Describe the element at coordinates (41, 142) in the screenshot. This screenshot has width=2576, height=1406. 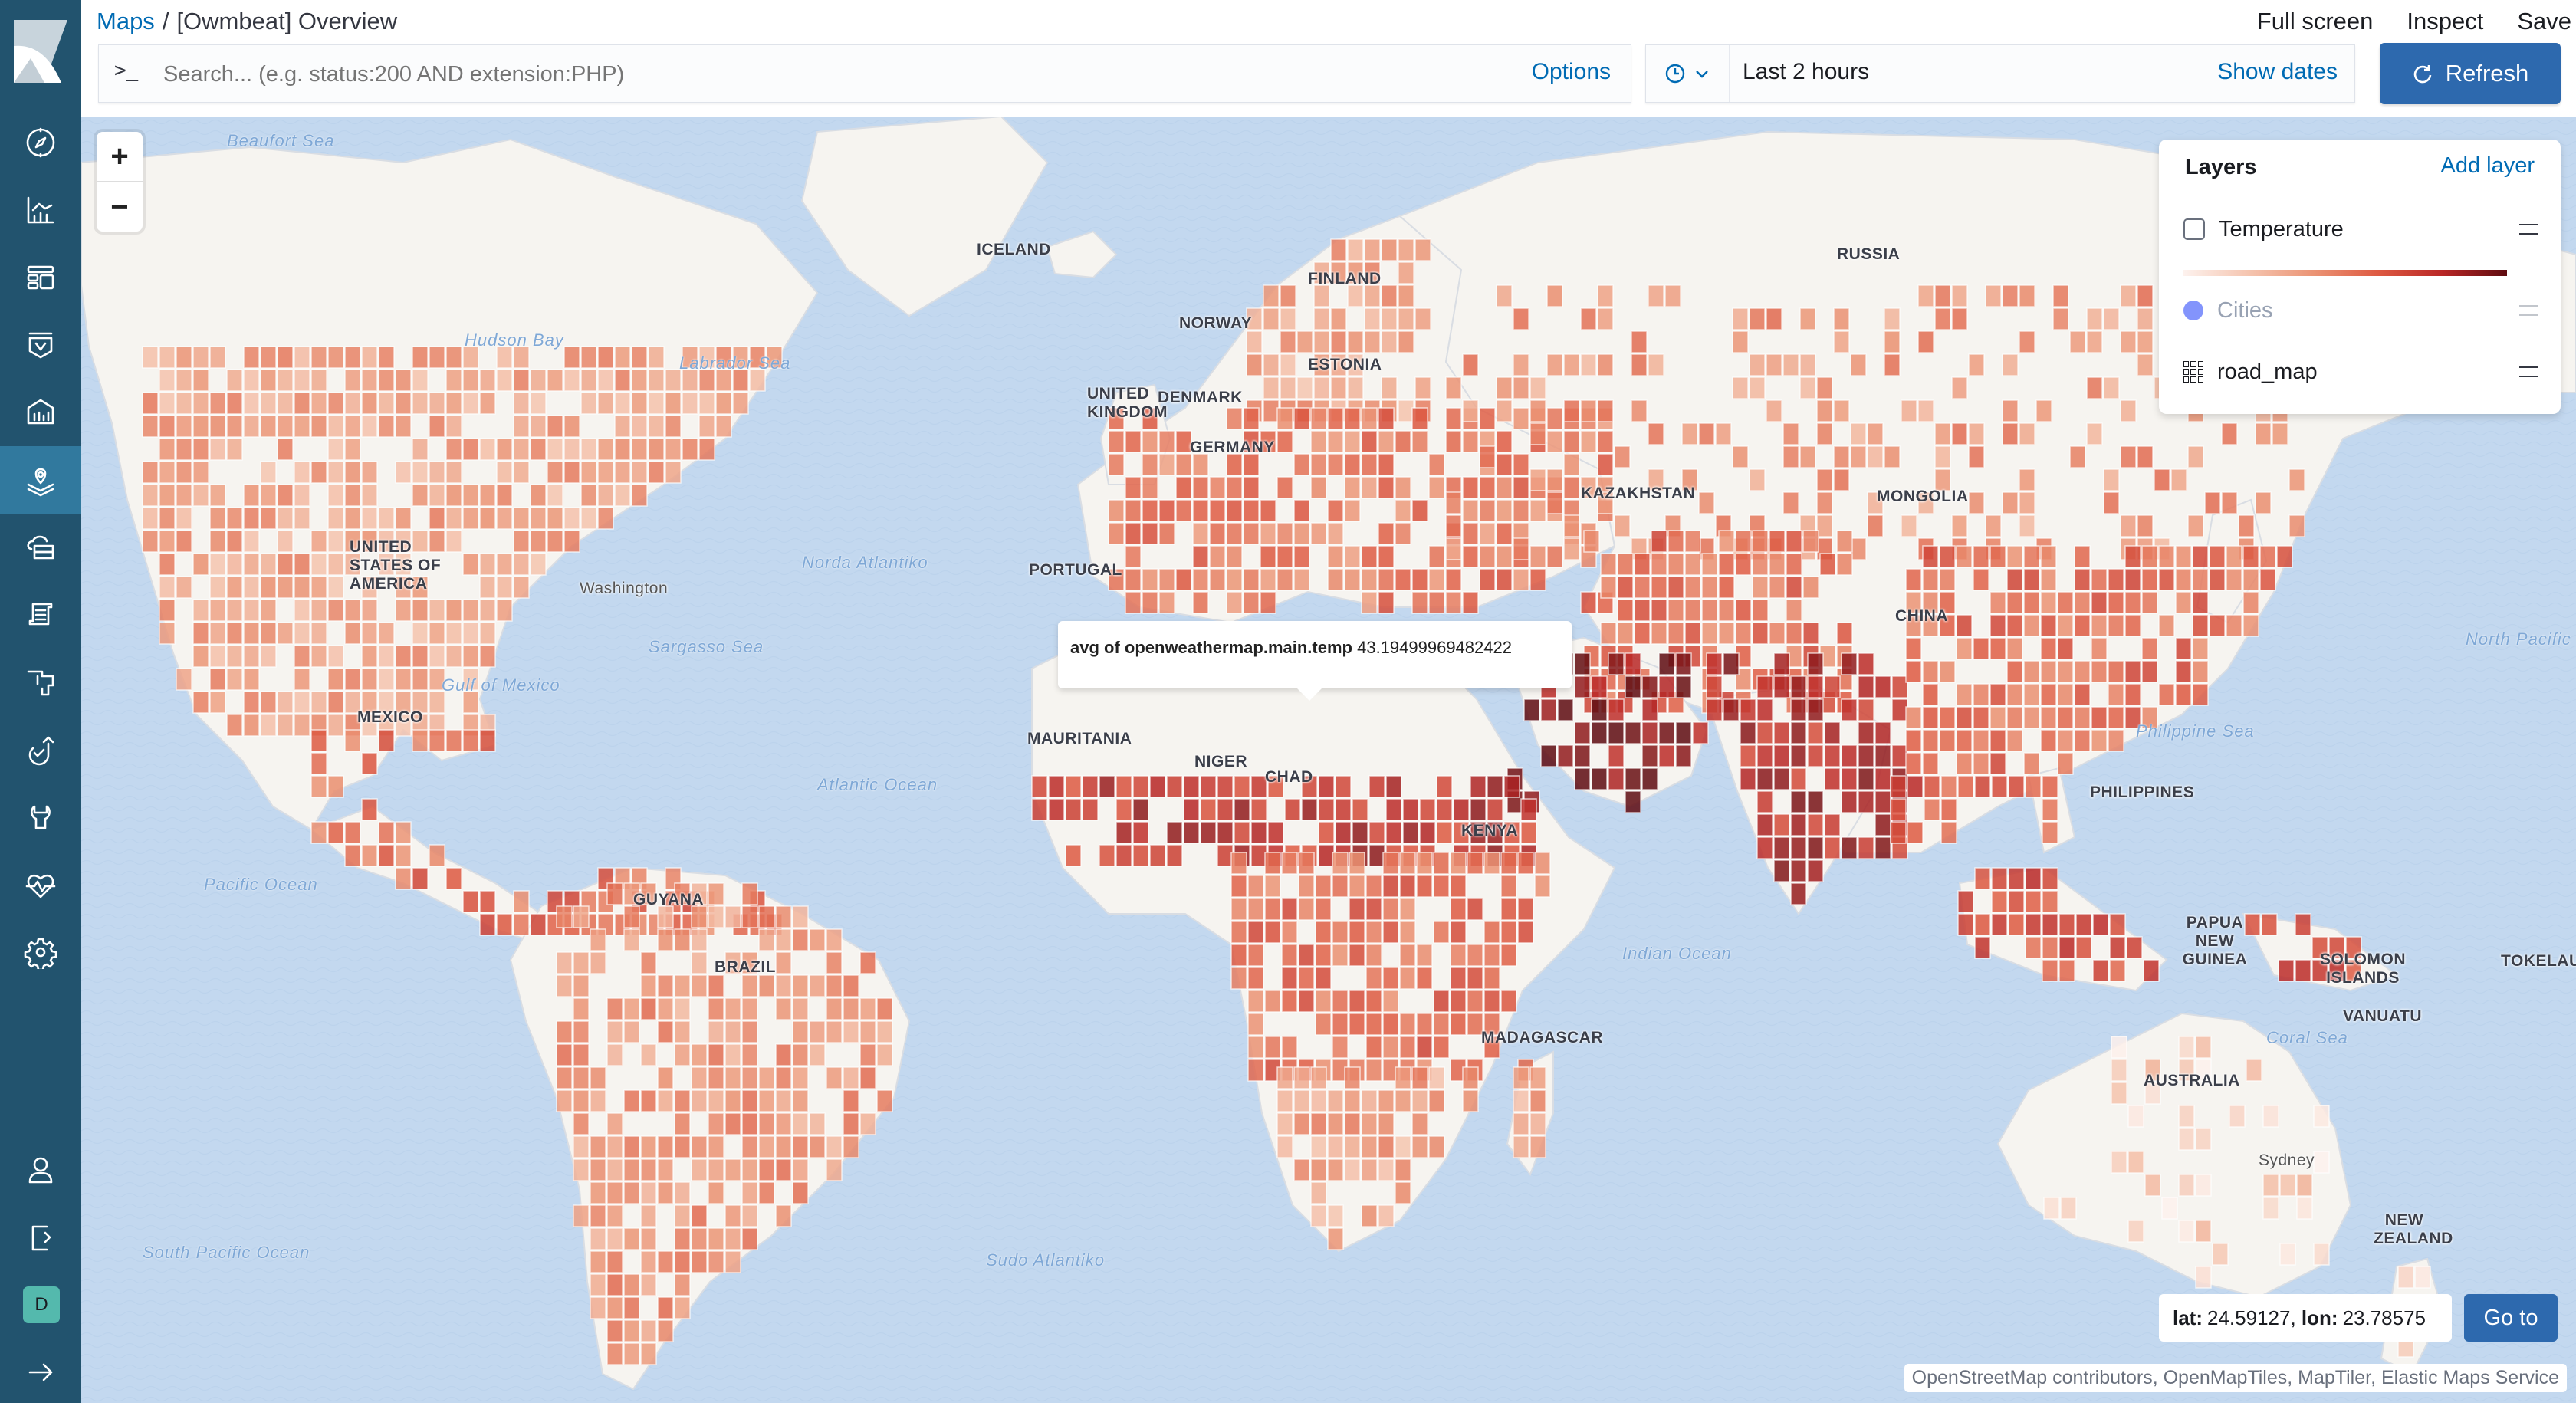
I see `nav-discover` at that location.